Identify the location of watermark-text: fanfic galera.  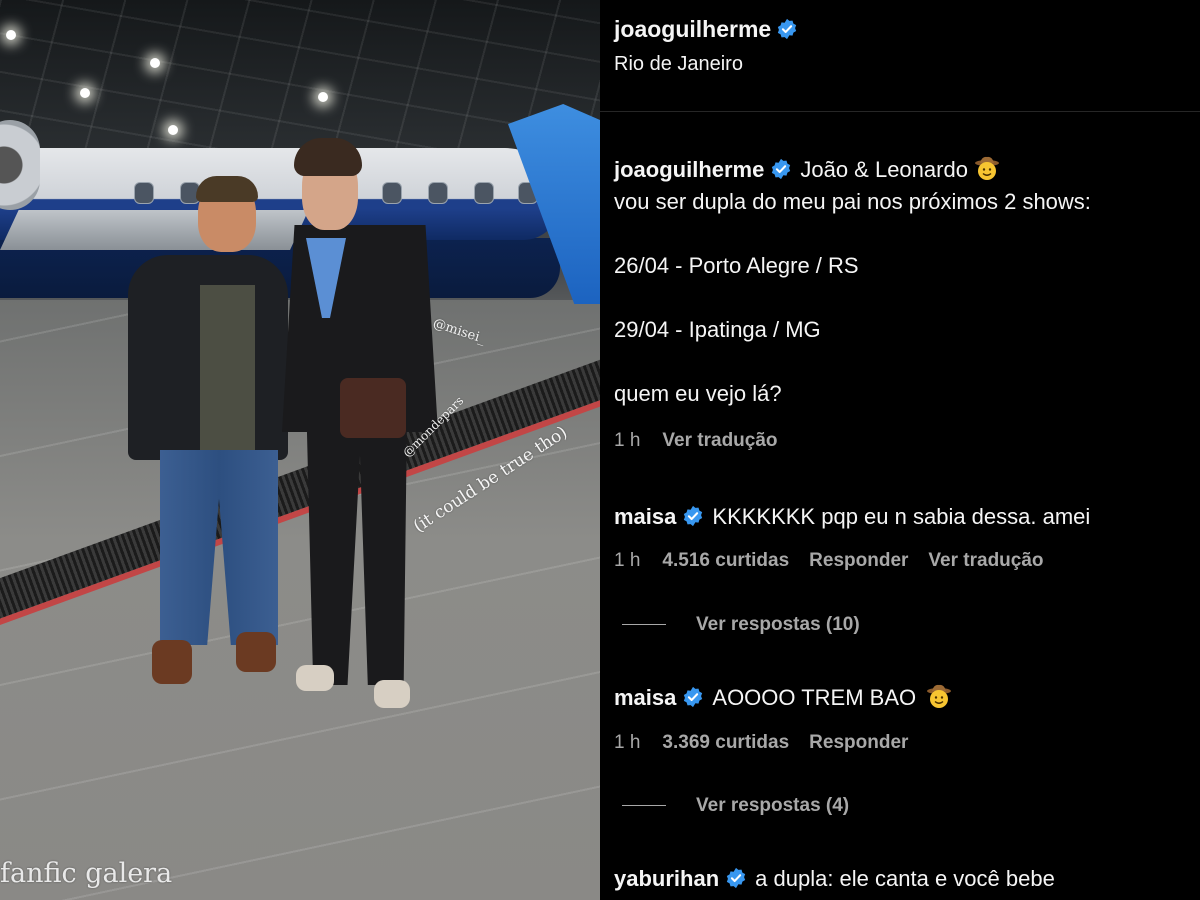
(86, 873).